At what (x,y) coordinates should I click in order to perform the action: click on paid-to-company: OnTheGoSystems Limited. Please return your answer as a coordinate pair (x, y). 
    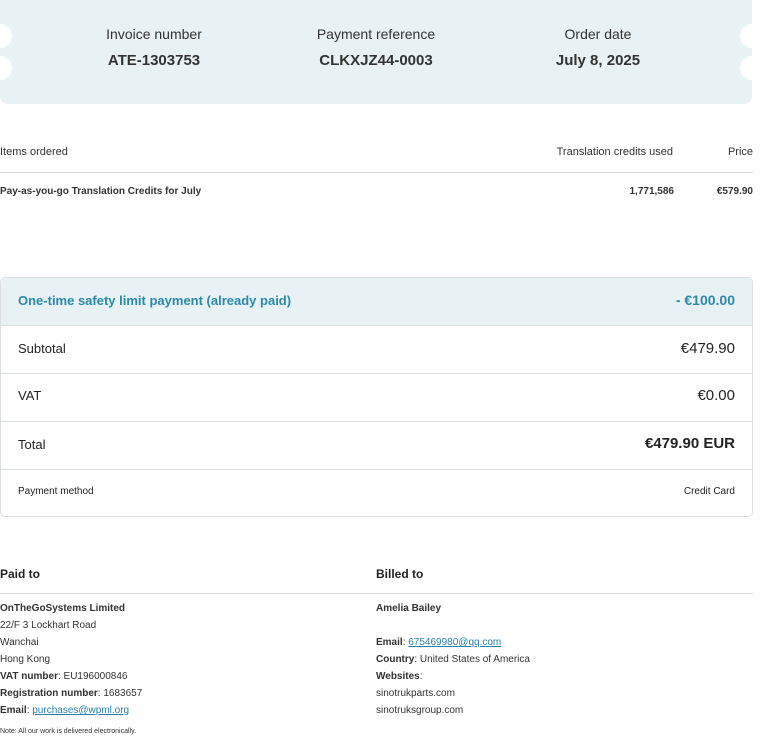
    Looking at the image, I should click on (63, 608).